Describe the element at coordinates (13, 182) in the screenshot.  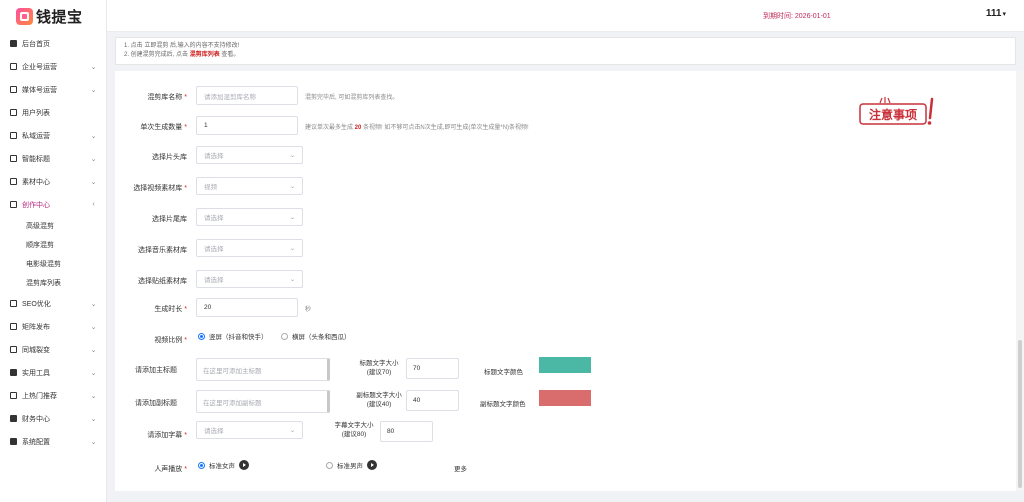
I see `image-icon` at that location.